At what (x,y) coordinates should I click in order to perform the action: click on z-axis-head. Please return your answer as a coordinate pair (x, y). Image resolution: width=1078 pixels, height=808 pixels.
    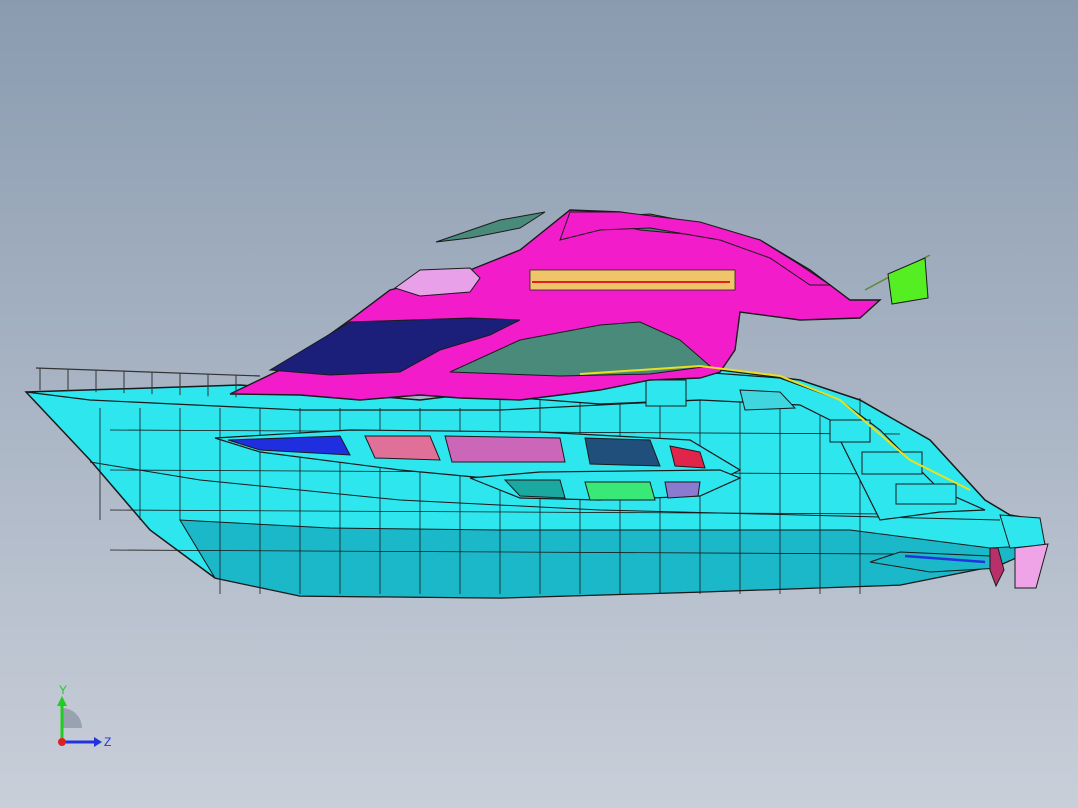
    Looking at the image, I should click on (98, 742).